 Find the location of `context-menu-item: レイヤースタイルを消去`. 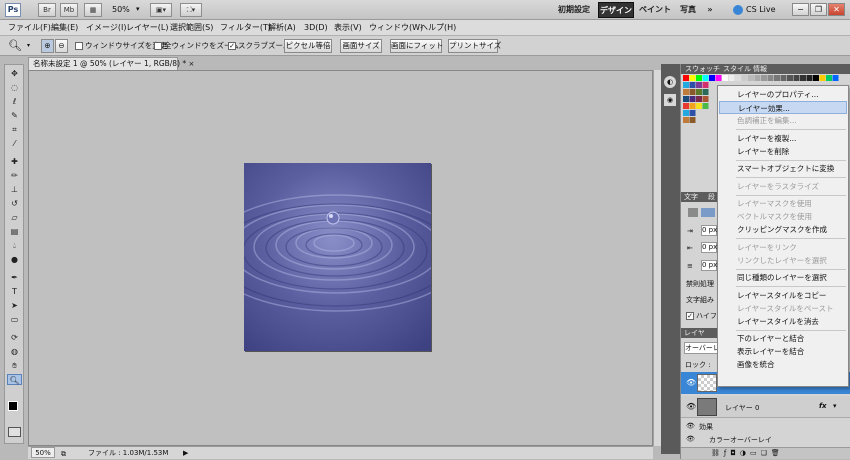

context-menu-item: レイヤースタイルを消去 is located at coordinates (783, 321).